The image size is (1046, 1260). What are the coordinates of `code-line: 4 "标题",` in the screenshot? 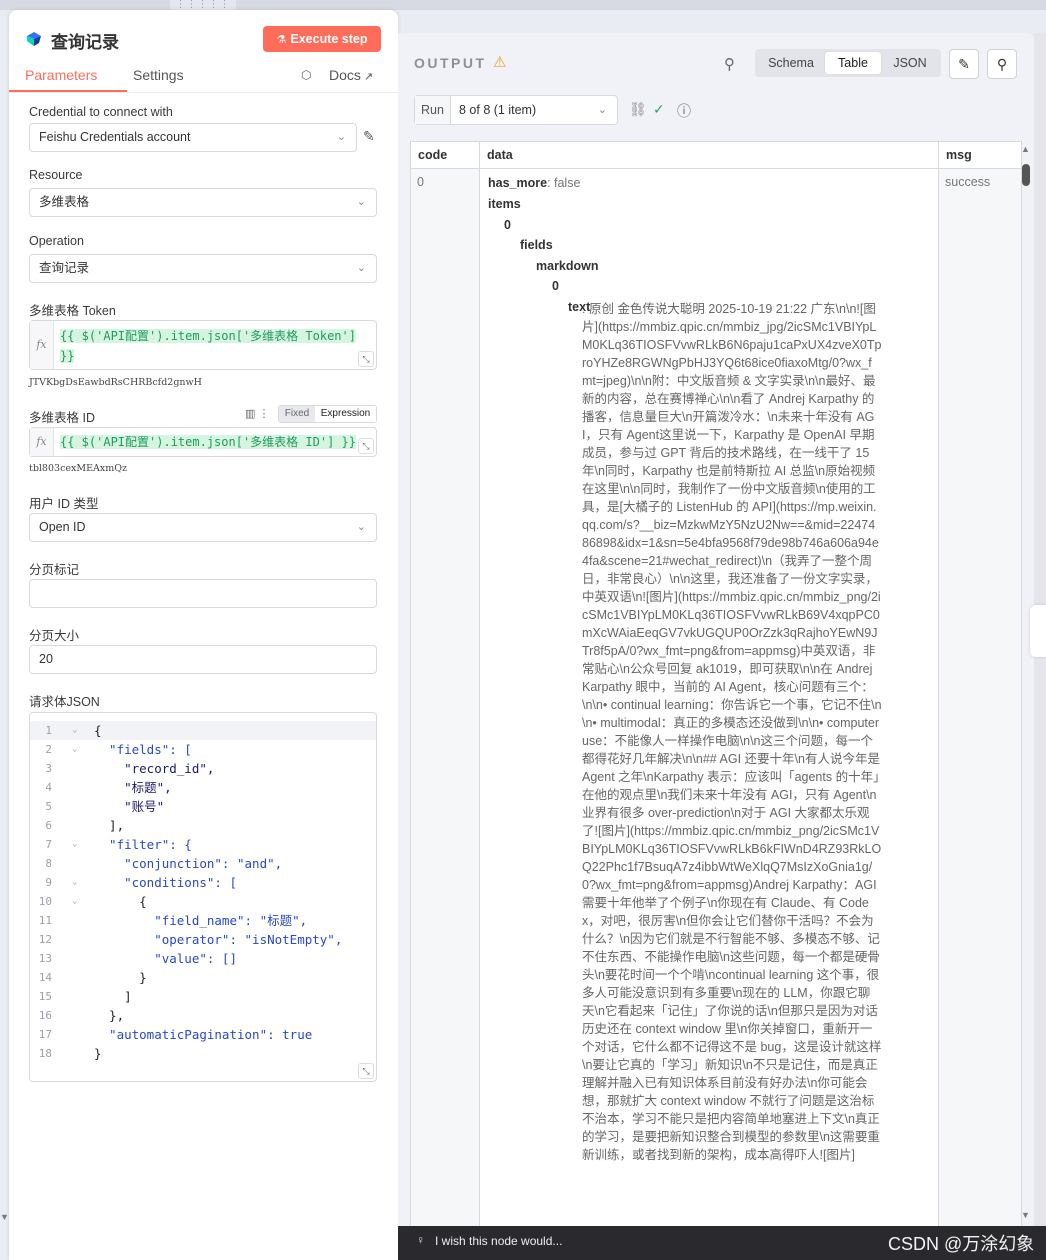 It's located at (108, 787).